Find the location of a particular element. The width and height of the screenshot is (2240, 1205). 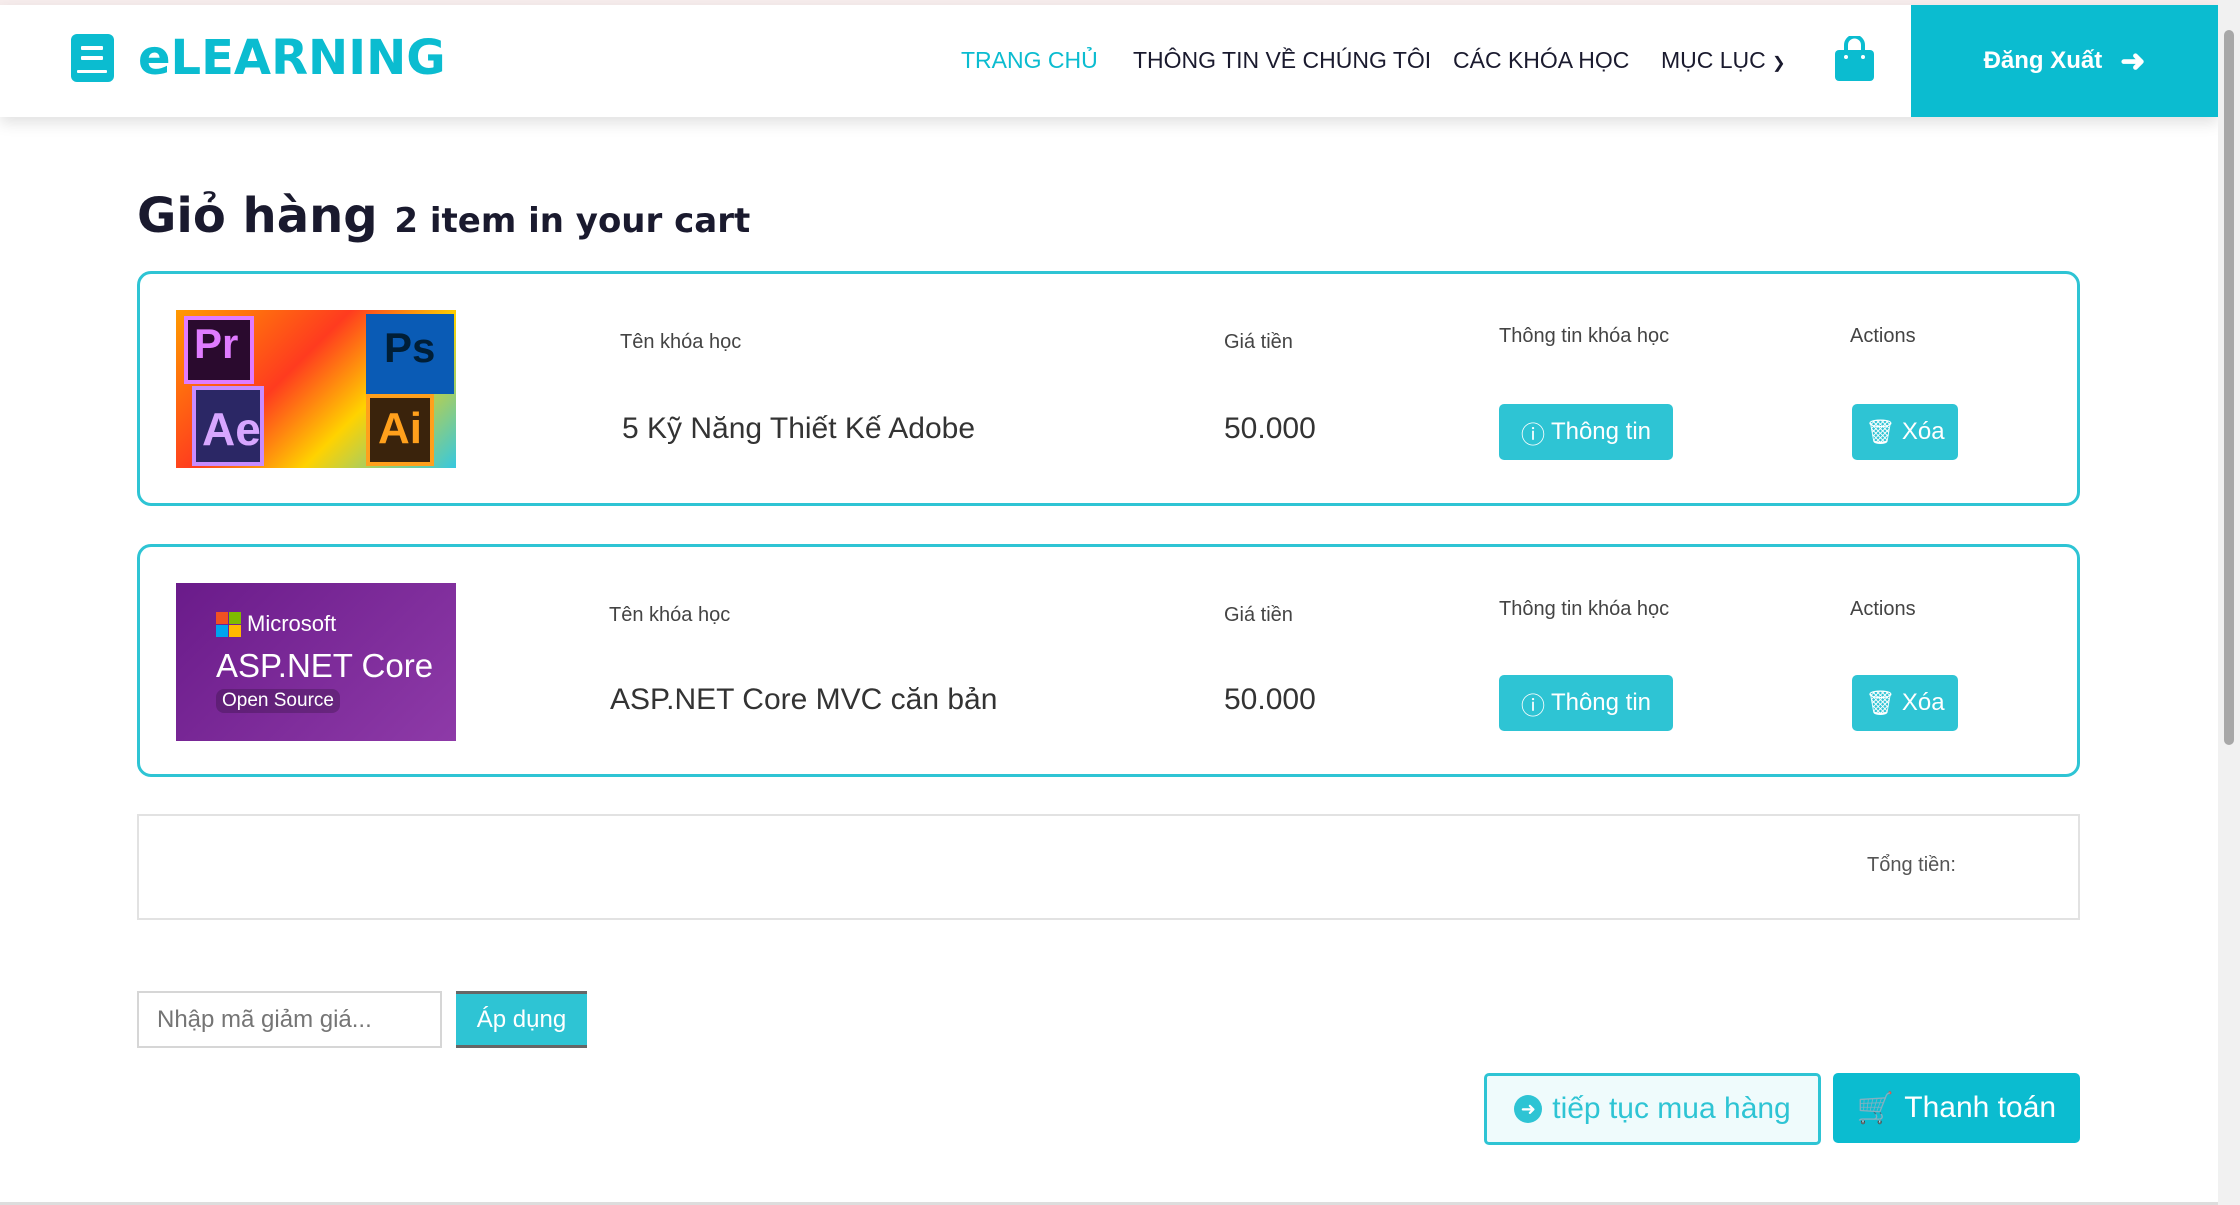

ai-icon: Ai is located at coordinates (400, 430).